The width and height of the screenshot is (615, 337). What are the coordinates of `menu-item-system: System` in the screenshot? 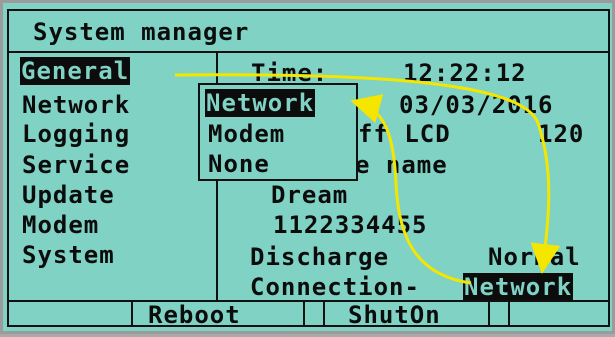 It's located at (68, 255).